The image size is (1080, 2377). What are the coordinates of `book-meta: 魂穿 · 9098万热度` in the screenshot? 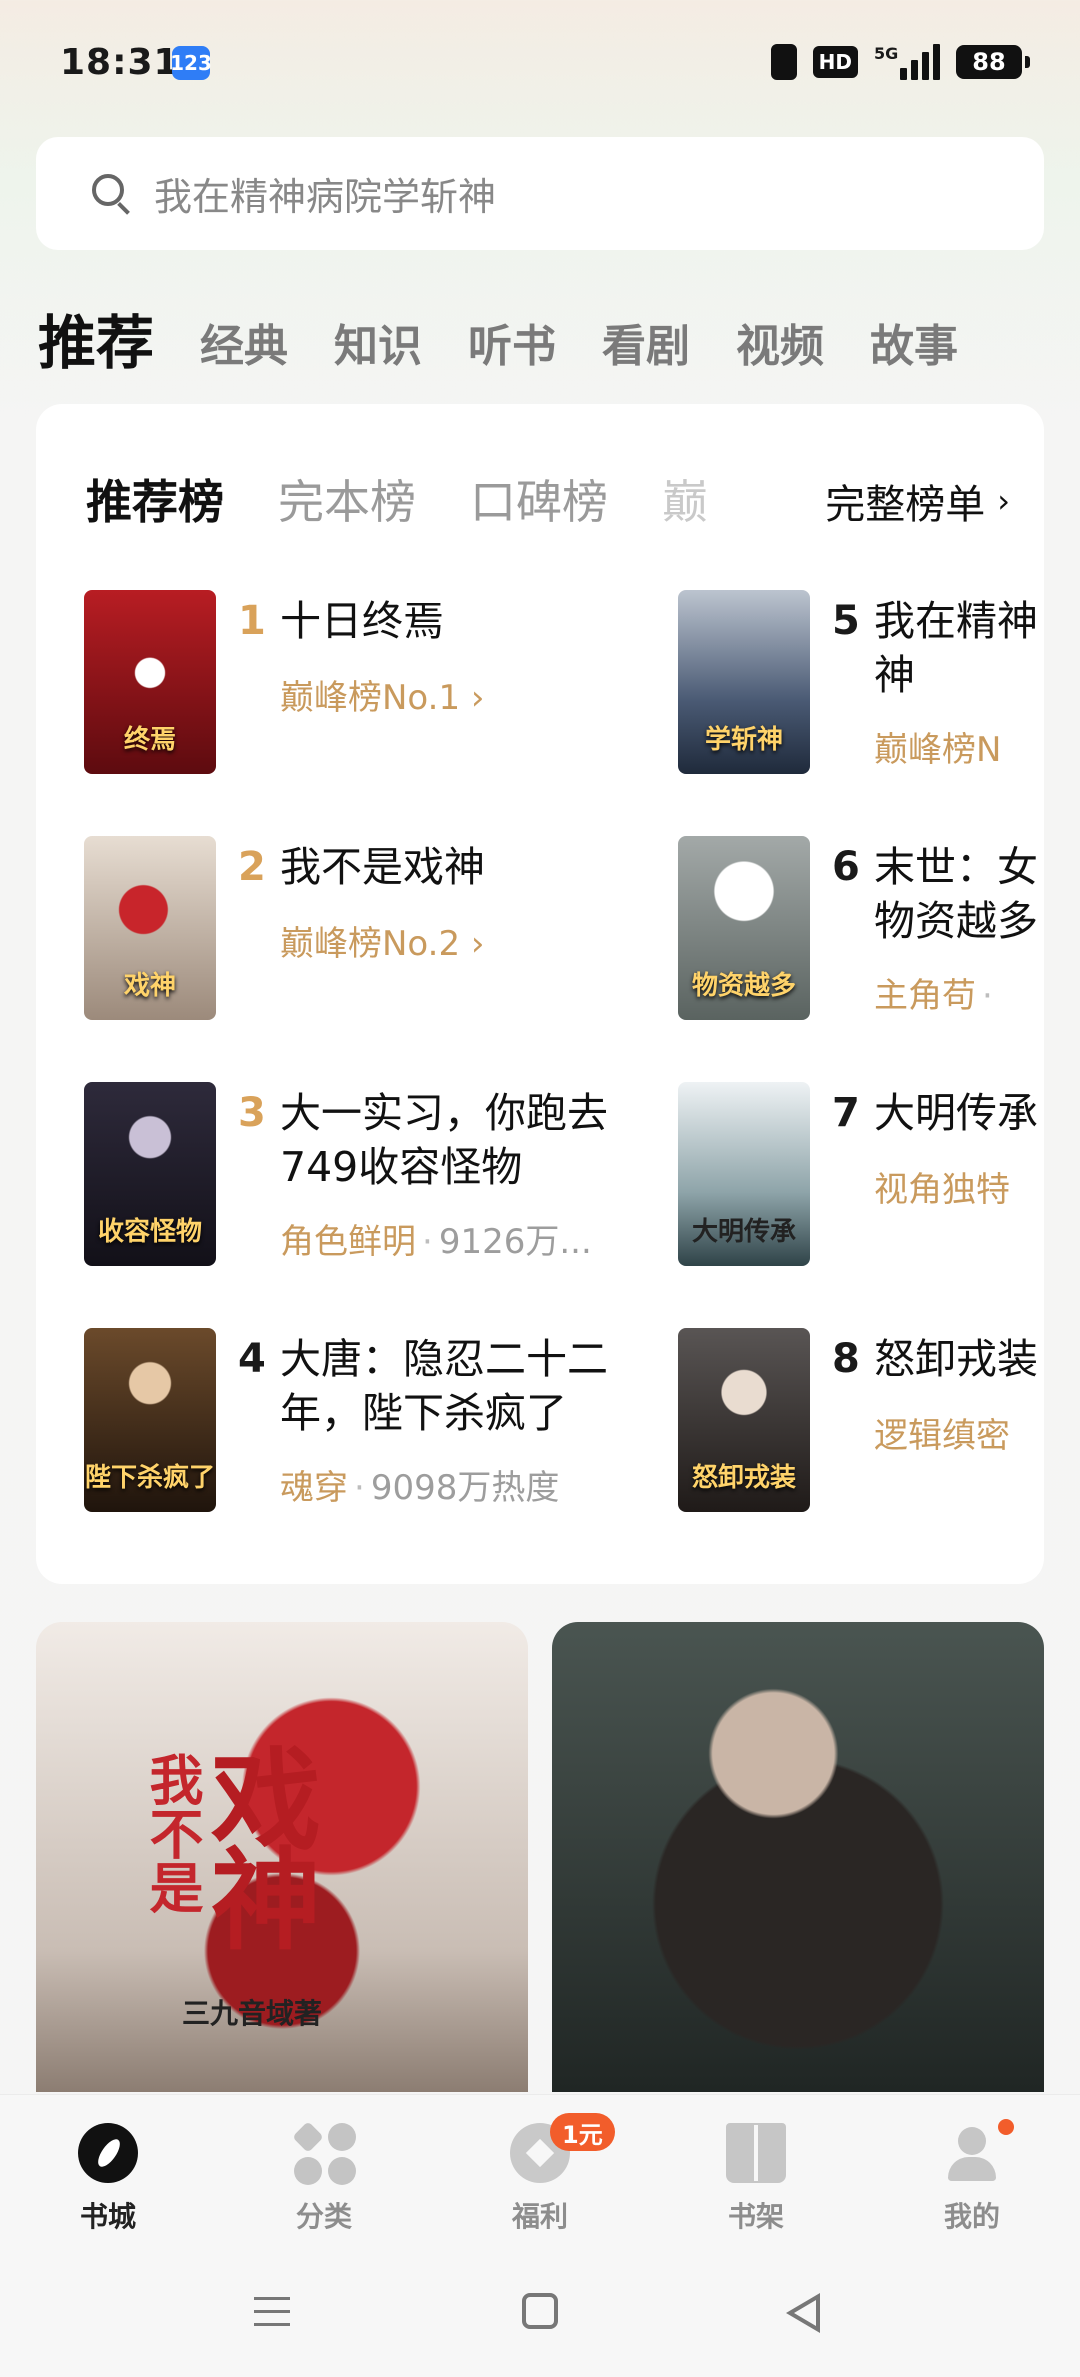 It's located at (420, 1488).